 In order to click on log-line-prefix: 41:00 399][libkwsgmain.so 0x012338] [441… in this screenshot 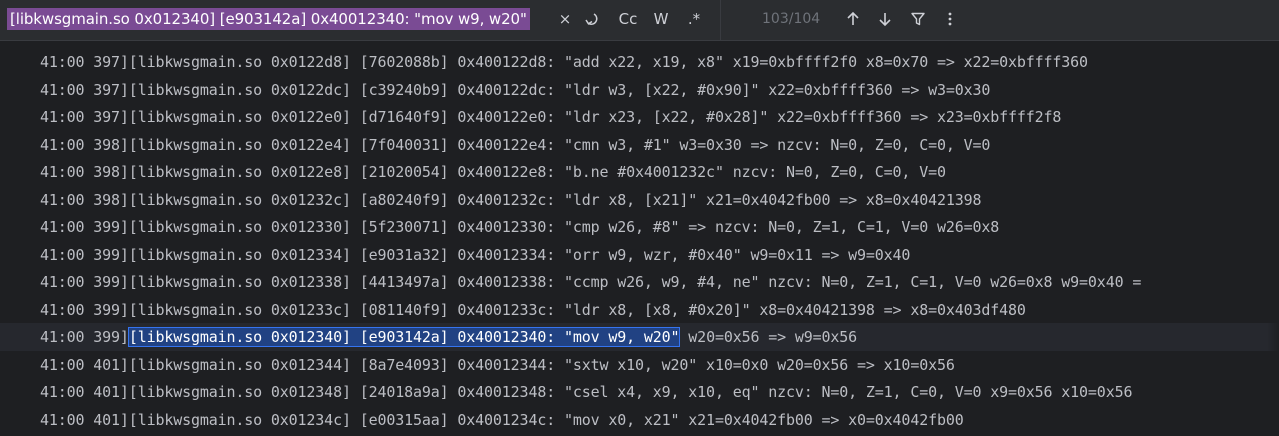, I will do `click(591, 282)`.